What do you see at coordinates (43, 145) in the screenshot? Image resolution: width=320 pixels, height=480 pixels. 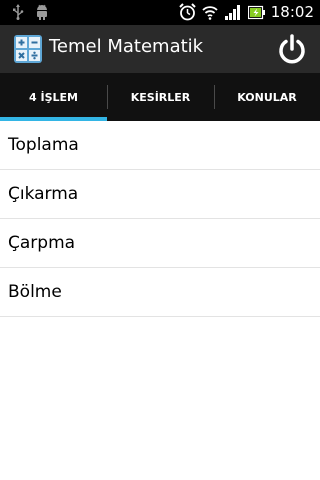 I see `list-item-label: Toplama` at bounding box center [43, 145].